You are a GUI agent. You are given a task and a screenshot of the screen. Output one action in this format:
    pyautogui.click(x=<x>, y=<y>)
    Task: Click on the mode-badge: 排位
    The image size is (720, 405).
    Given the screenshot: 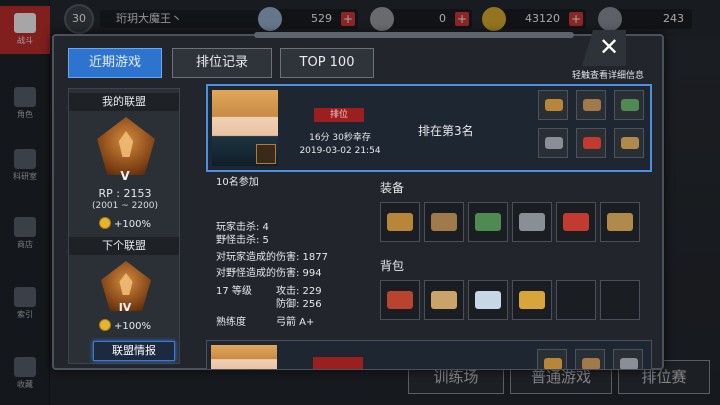 What is the action you would take?
    pyautogui.click(x=339, y=115)
    